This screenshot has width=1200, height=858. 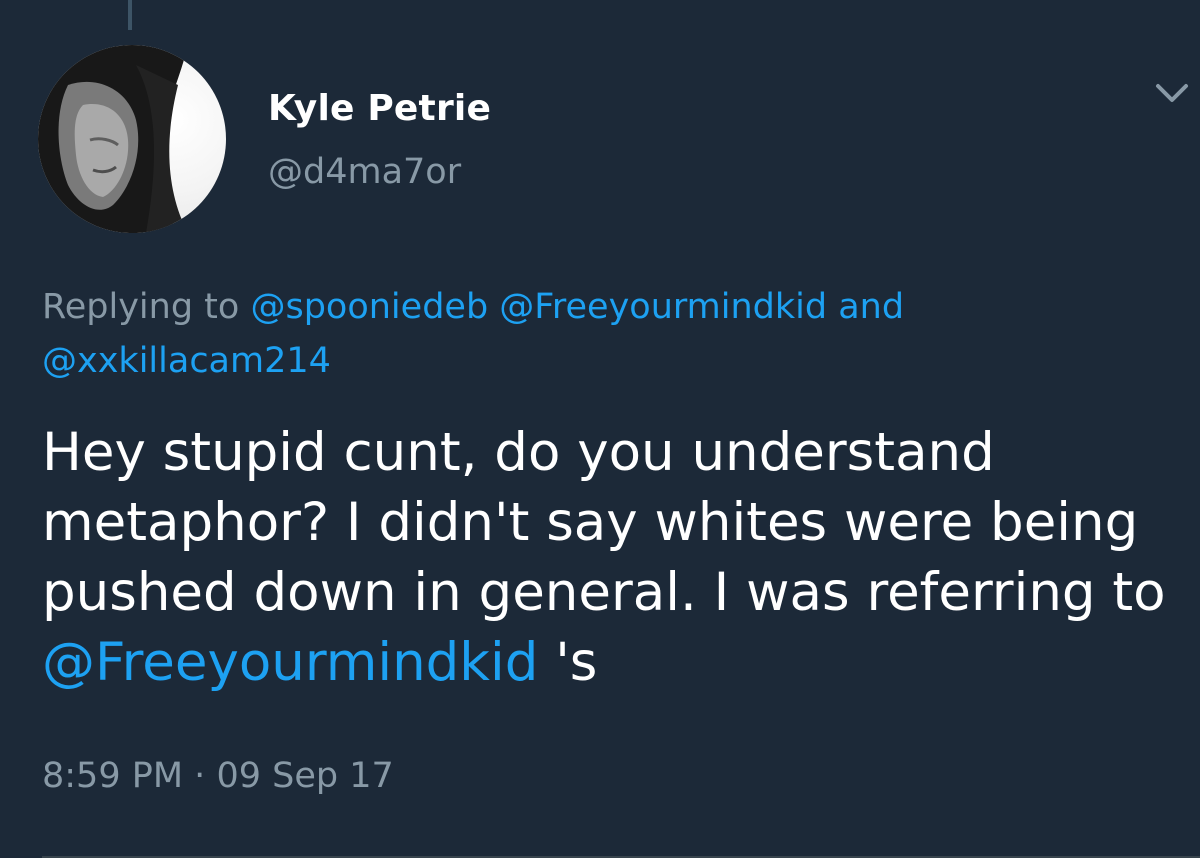 I want to click on and-others-link: and, so click(x=871, y=307).